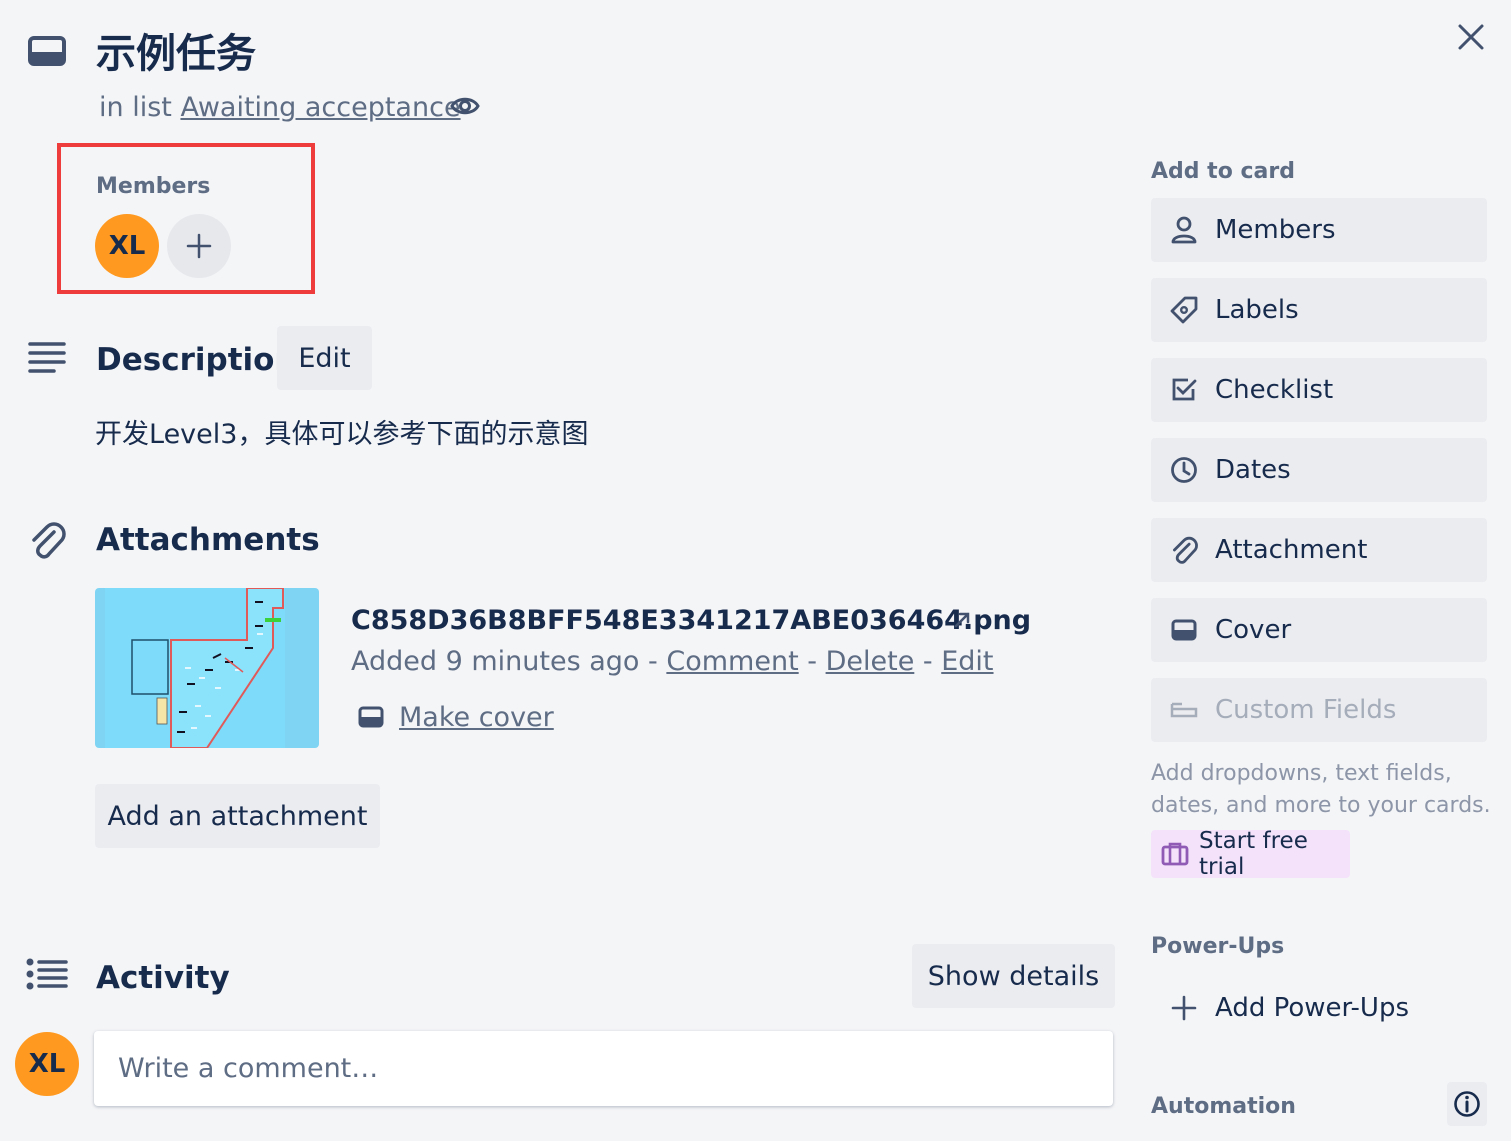  Describe the element at coordinates (1467, 1104) in the screenshot. I see `info-icon` at that location.